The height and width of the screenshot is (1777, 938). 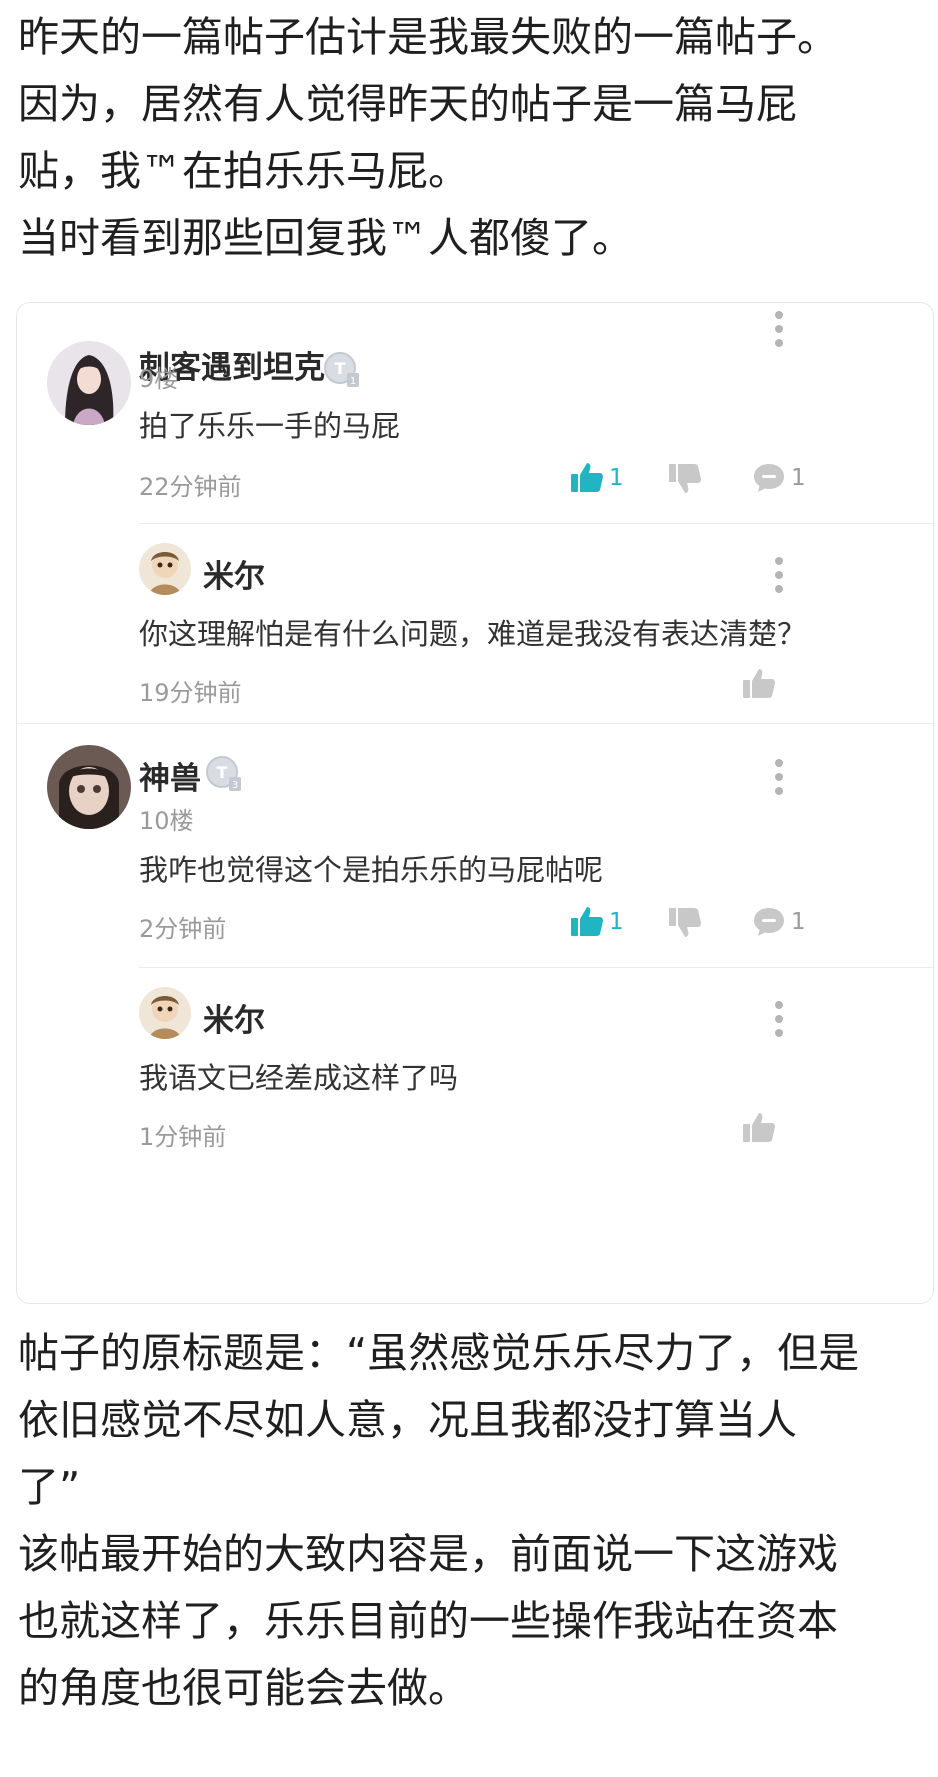 I want to click on level-number: 1, so click(x=353, y=381).